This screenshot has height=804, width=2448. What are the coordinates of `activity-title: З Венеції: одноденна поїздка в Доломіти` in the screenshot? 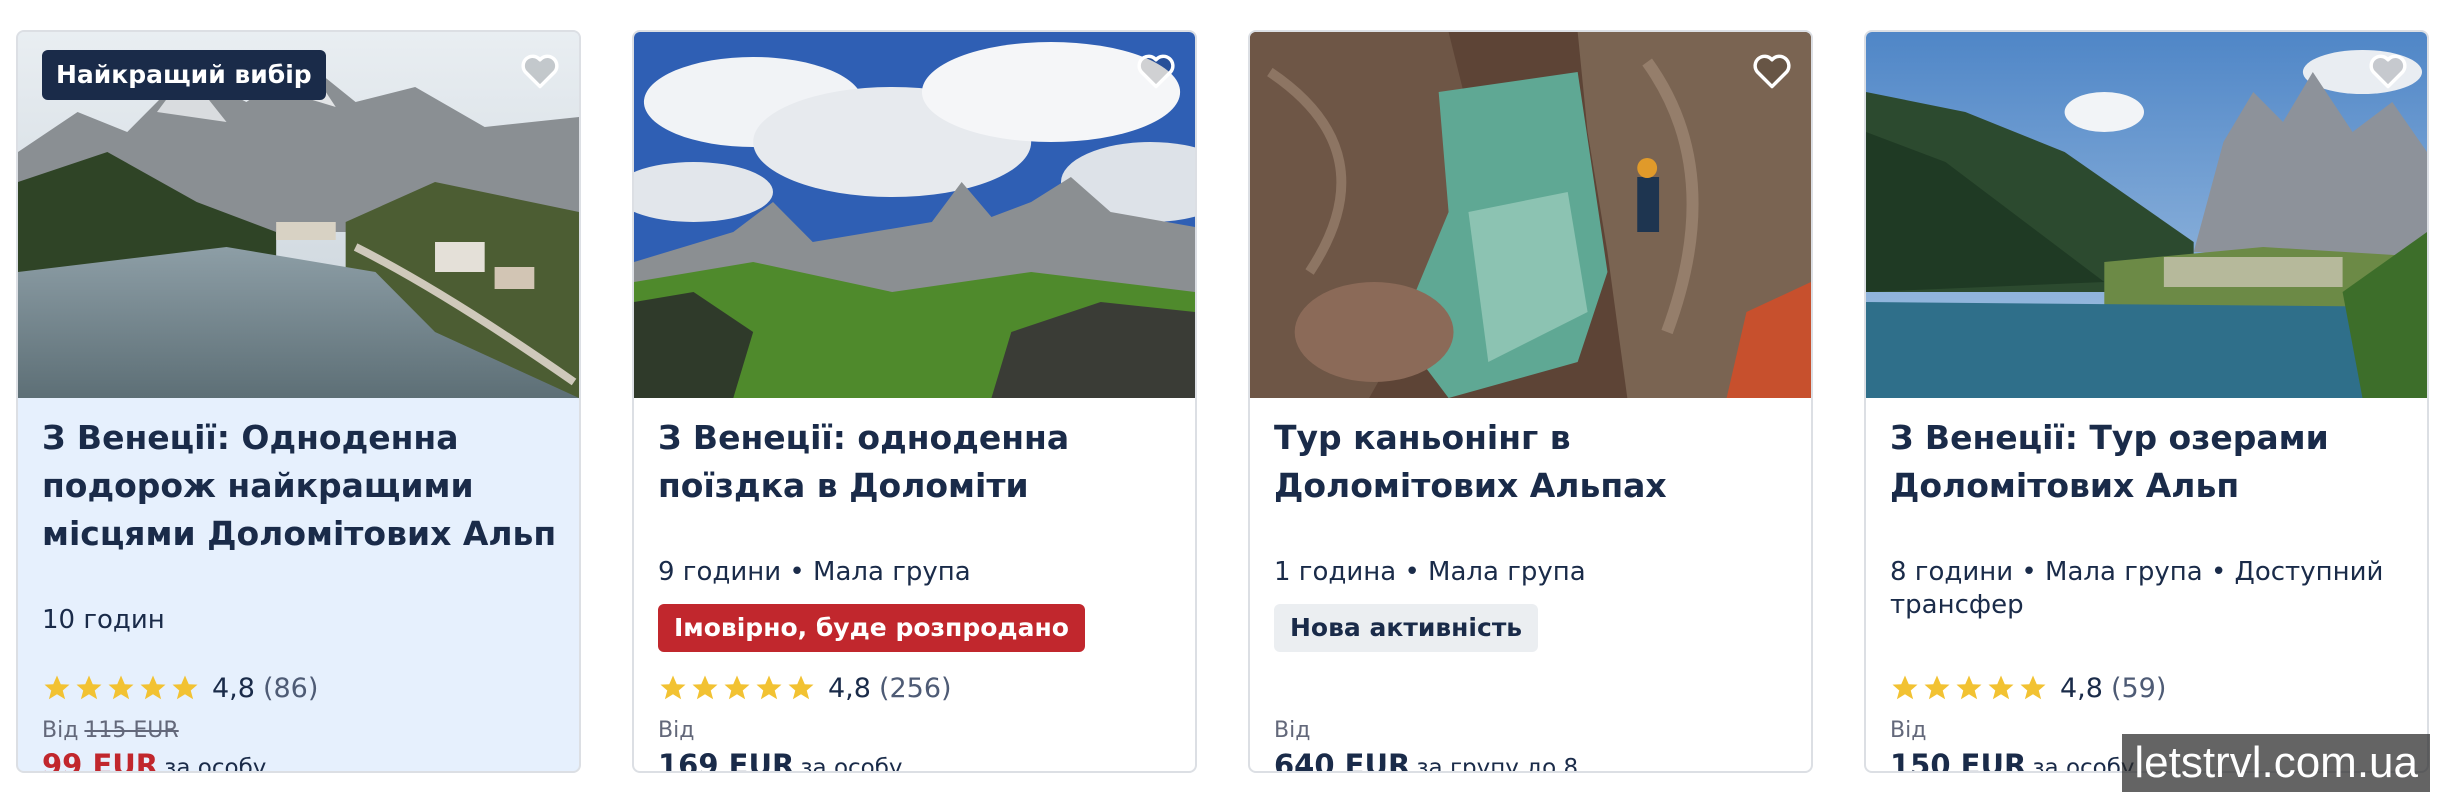 It's located at (916, 462).